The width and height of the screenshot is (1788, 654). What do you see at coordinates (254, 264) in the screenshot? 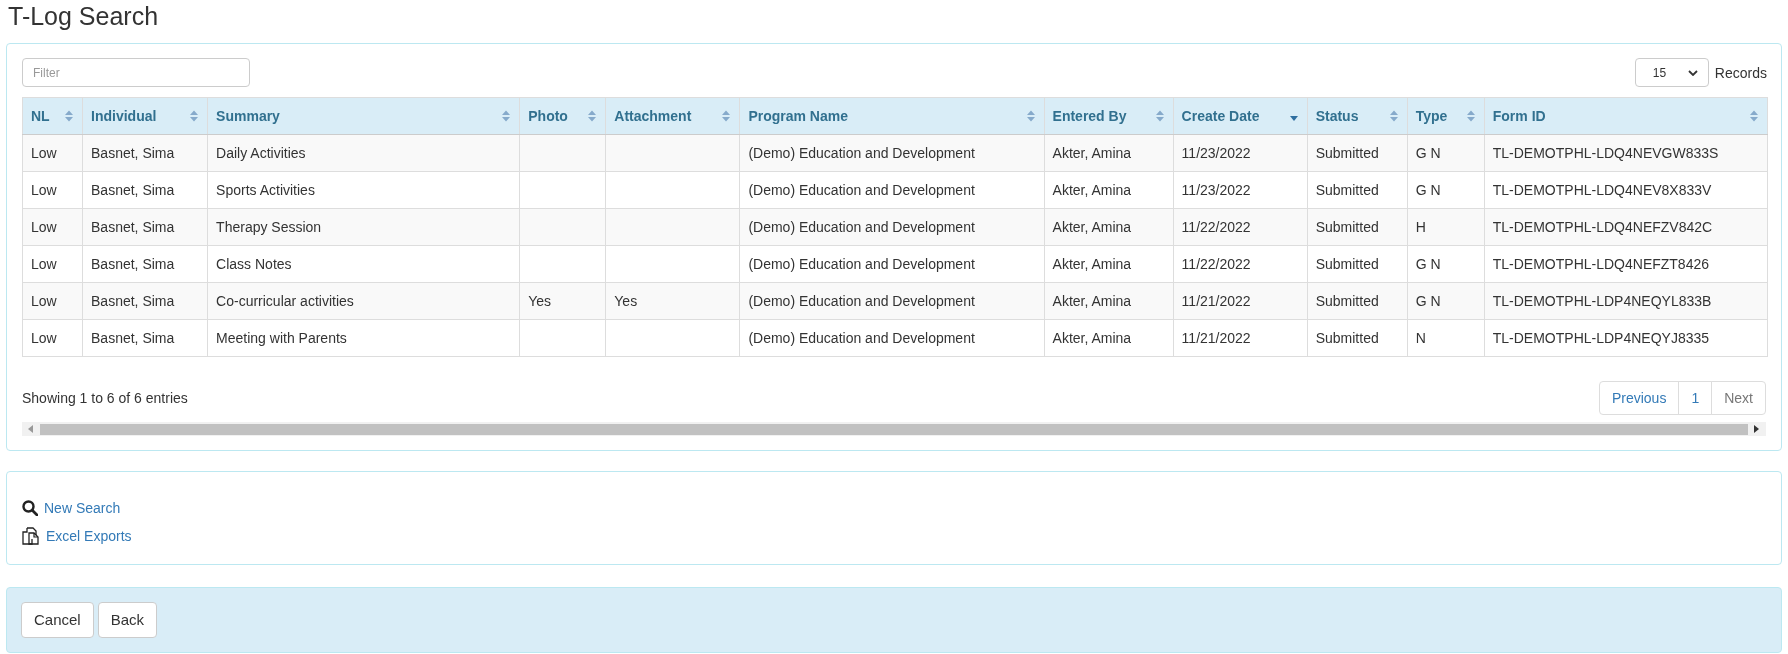
I see `table-cell: Class Notes` at bounding box center [254, 264].